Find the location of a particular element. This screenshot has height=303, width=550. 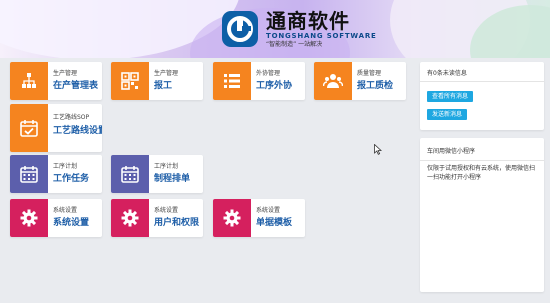

tile-title: 在产管理表 is located at coordinates (76, 86).